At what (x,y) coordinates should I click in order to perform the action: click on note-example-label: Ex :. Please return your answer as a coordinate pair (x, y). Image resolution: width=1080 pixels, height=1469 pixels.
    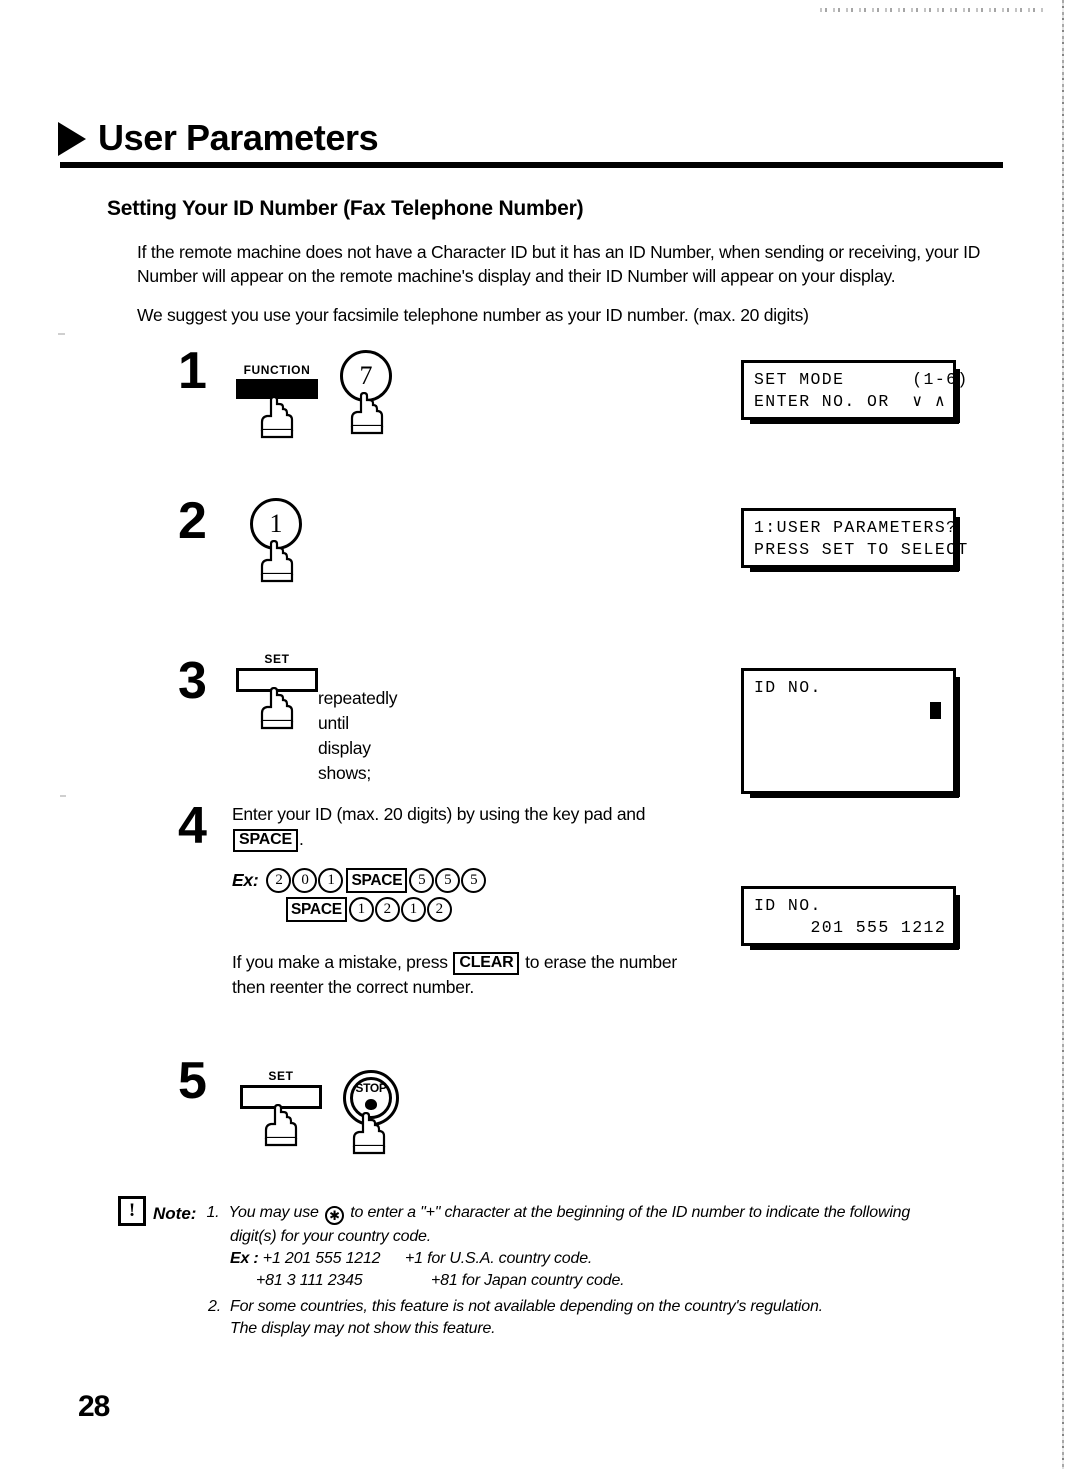
    Looking at the image, I should click on (244, 1258).